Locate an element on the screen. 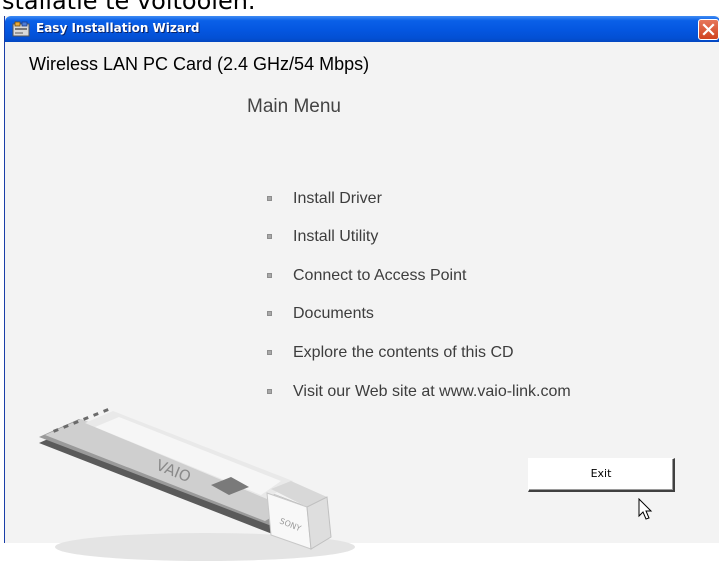 The height and width of the screenshot is (567, 719). installer-app-icon is located at coordinates (21, 29).